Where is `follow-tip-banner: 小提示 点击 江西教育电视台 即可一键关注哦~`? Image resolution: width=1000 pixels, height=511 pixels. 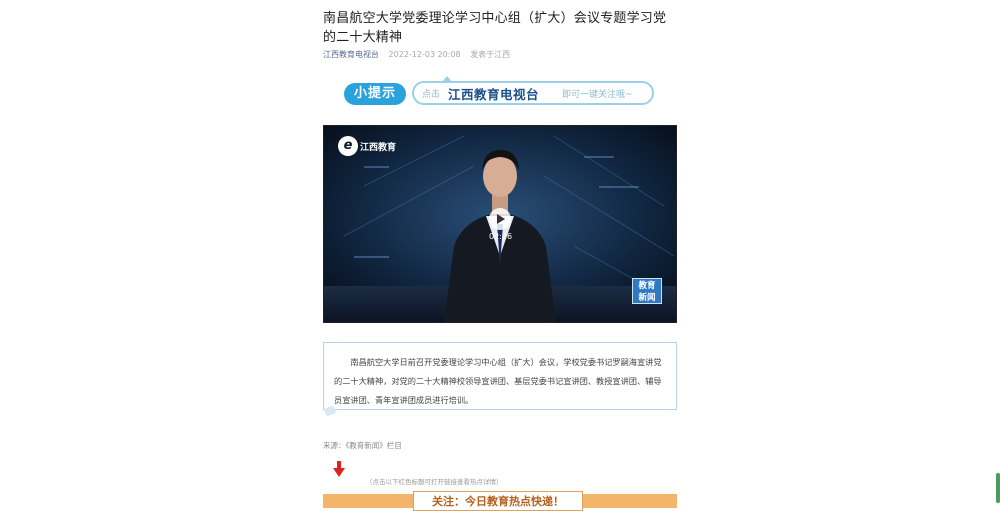 follow-tip-banner: 小提示 点击 江西教育电视台 即可一键关注哦~ is located at coordinates (500, 92).